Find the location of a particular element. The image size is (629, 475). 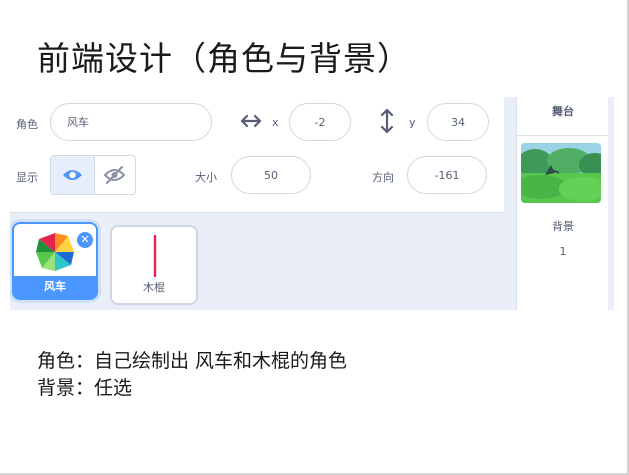

stage-panel: 舞台 背景 1 is located at coordinates (562, 203).